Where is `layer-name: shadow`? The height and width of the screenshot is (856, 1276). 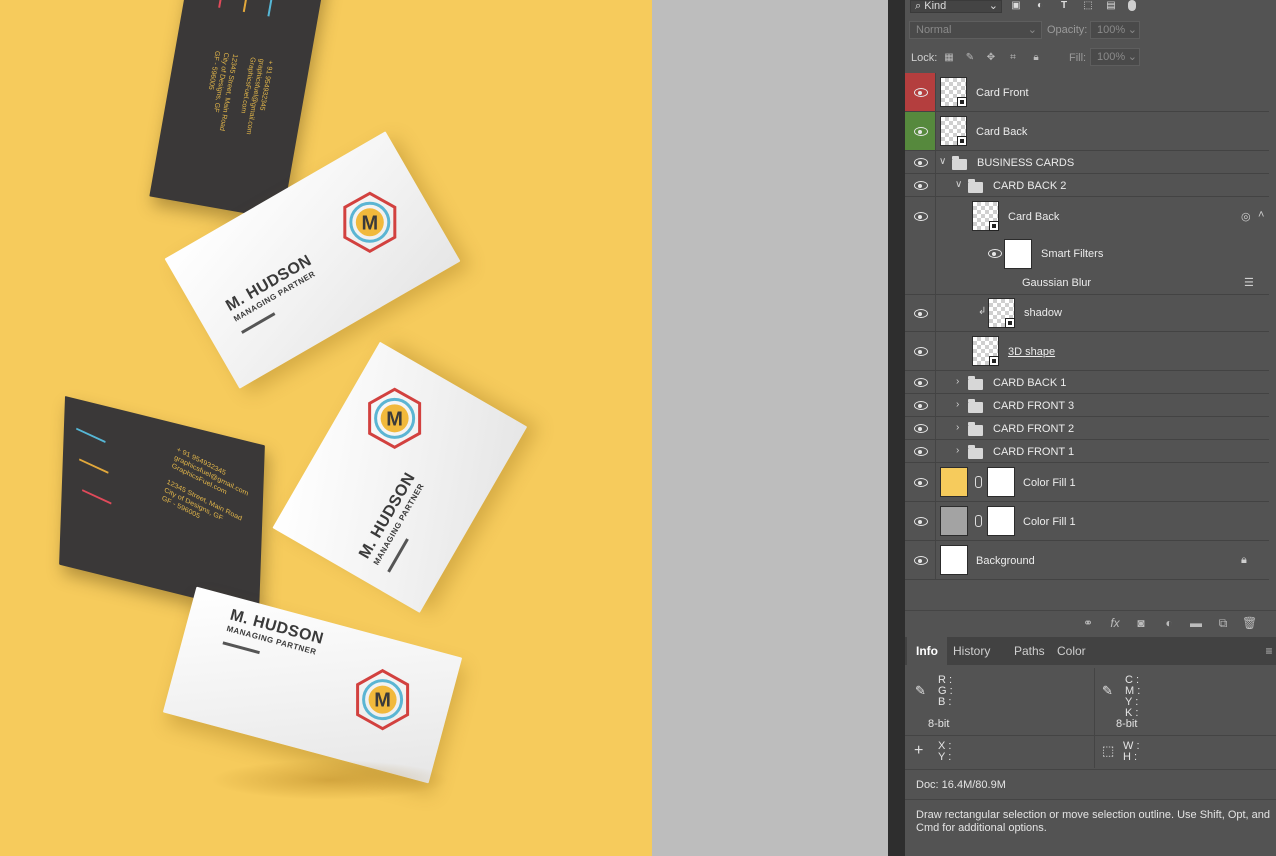
layer-name: shadow is located at coordinates (1043, 313).